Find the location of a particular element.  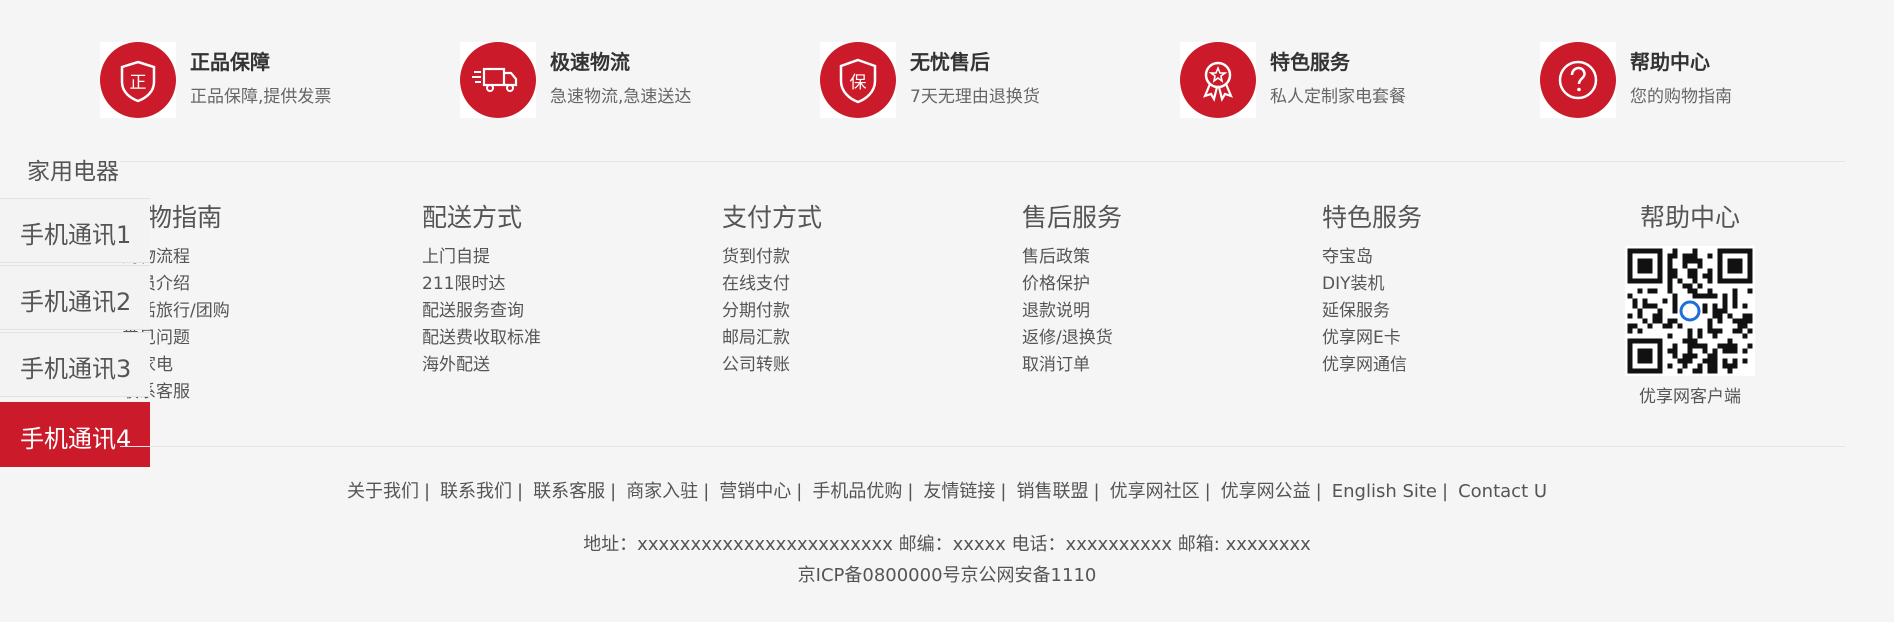

shield-guarantee-icon: 保 is located at coordinates (858, 80).